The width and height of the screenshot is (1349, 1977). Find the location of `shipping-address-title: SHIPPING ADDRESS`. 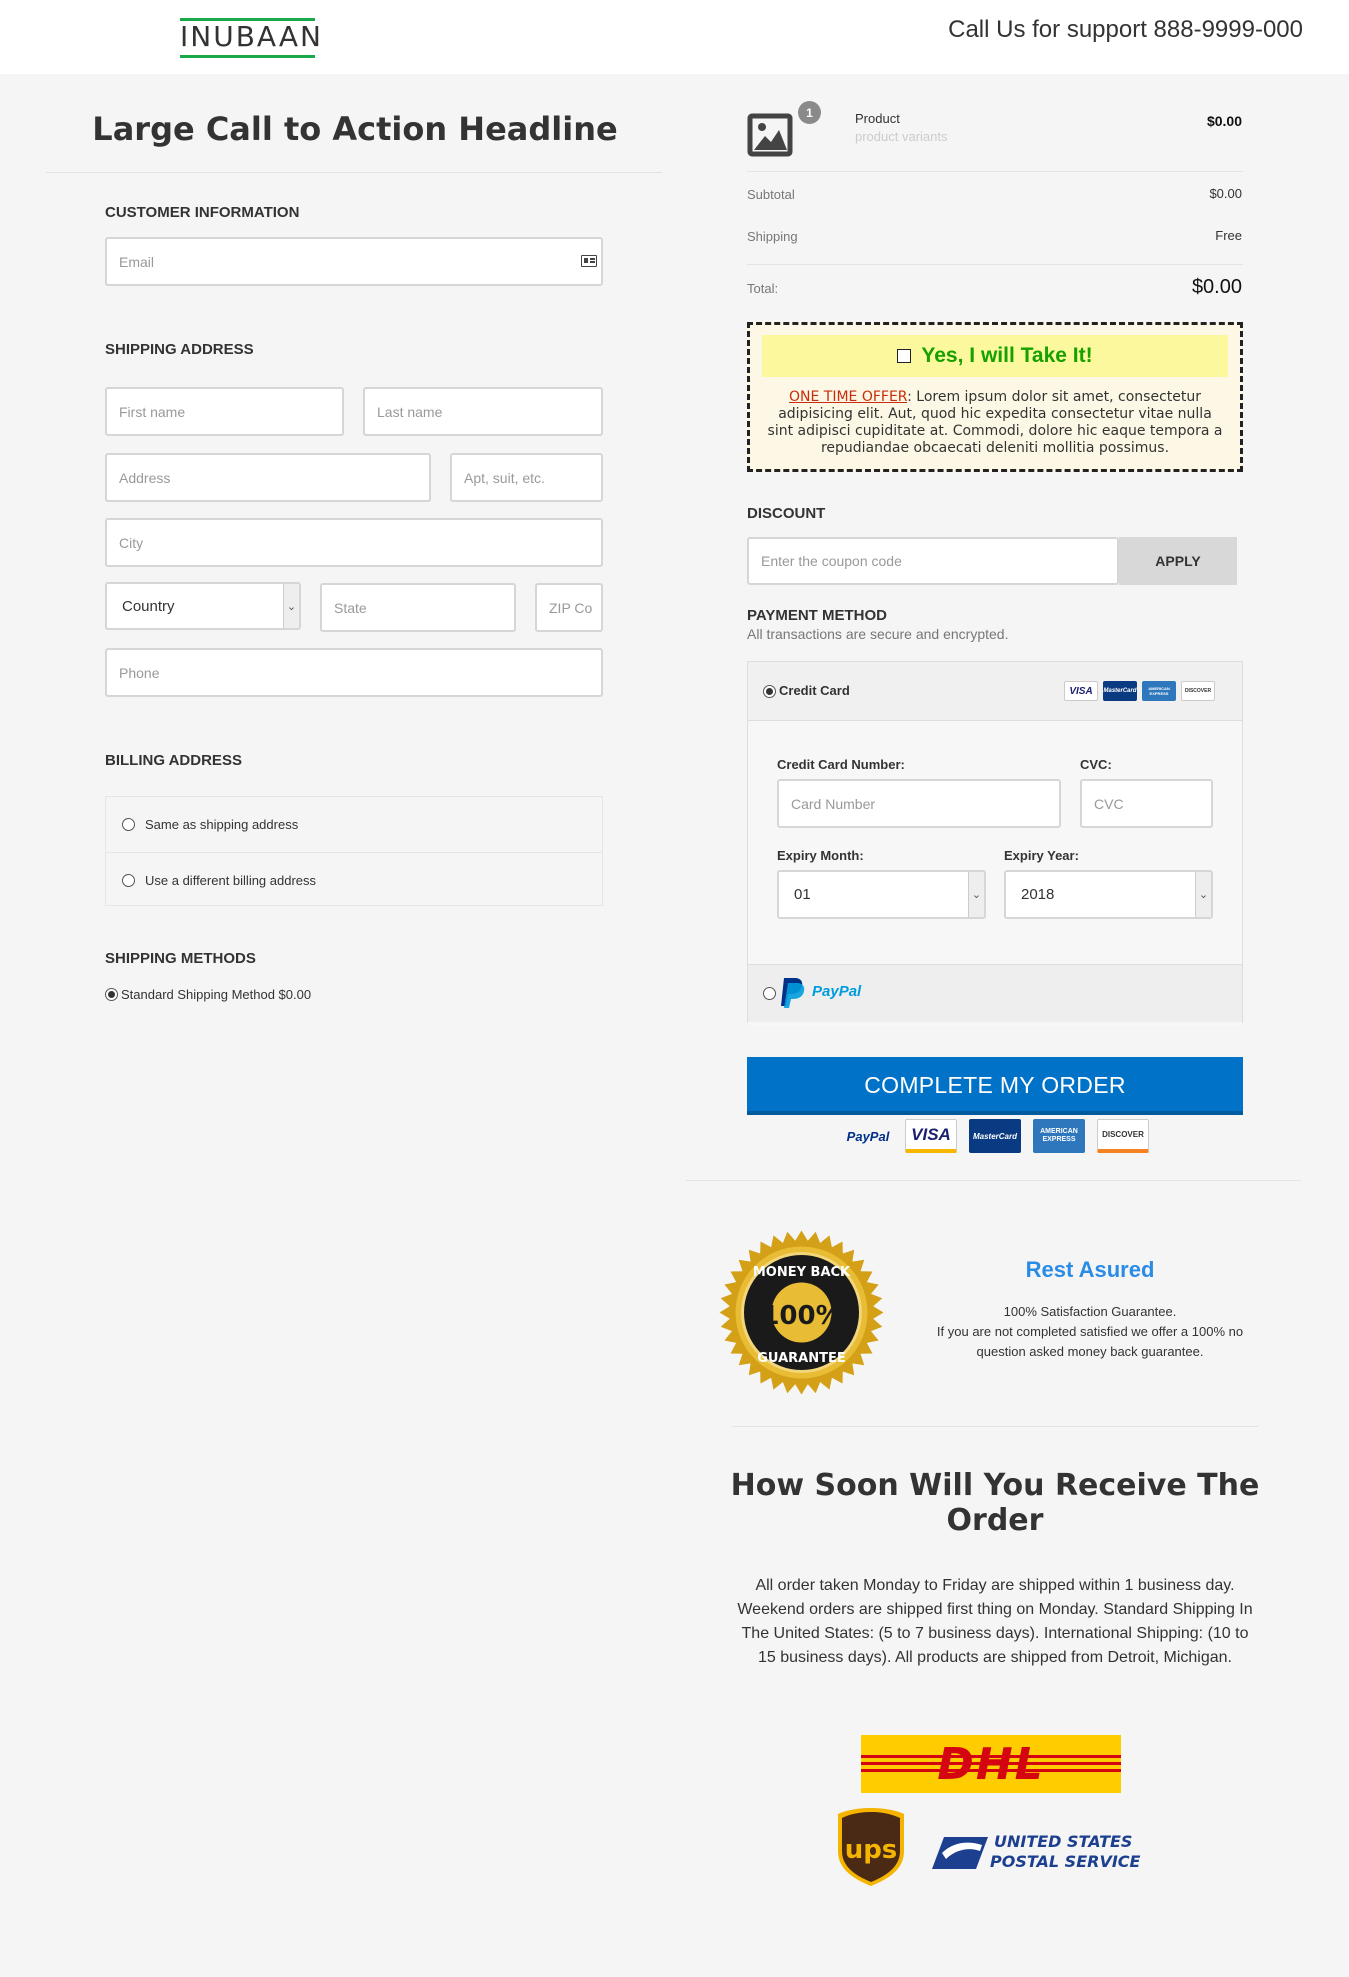

shipping-address-title: SHIPPING ADDRESS is located at coordinates (179, 349).